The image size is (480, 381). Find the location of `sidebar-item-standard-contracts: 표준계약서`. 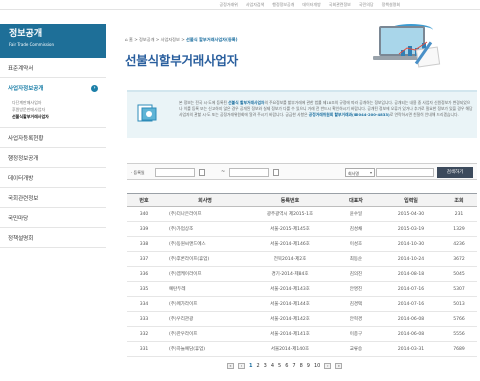

sidebar-item-standard-contracts: 표준계약서 is located at coordinates (53, 68).